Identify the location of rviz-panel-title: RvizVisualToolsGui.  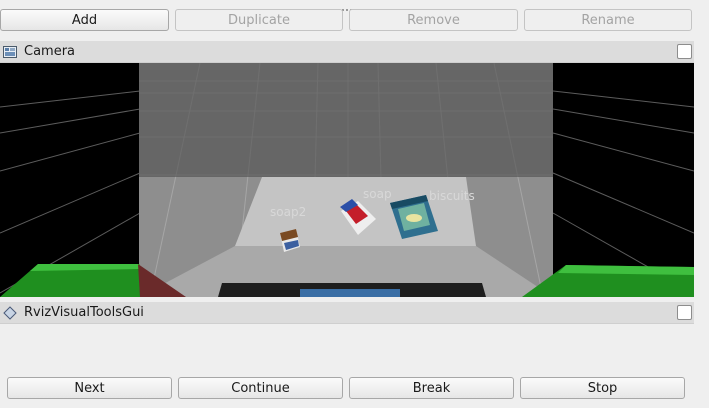
(84, 312).